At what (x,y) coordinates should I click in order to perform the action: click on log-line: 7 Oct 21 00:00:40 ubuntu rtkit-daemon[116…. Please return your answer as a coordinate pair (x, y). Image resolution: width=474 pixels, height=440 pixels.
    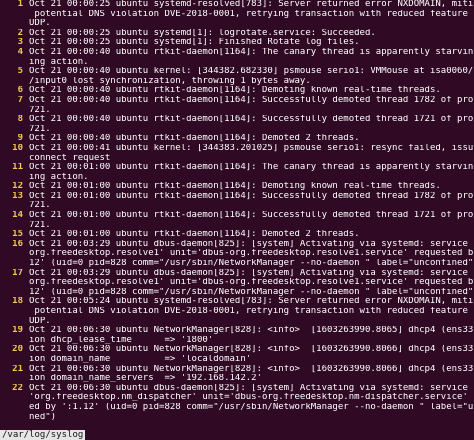
    Looking at the image, I should click on (237, 101).